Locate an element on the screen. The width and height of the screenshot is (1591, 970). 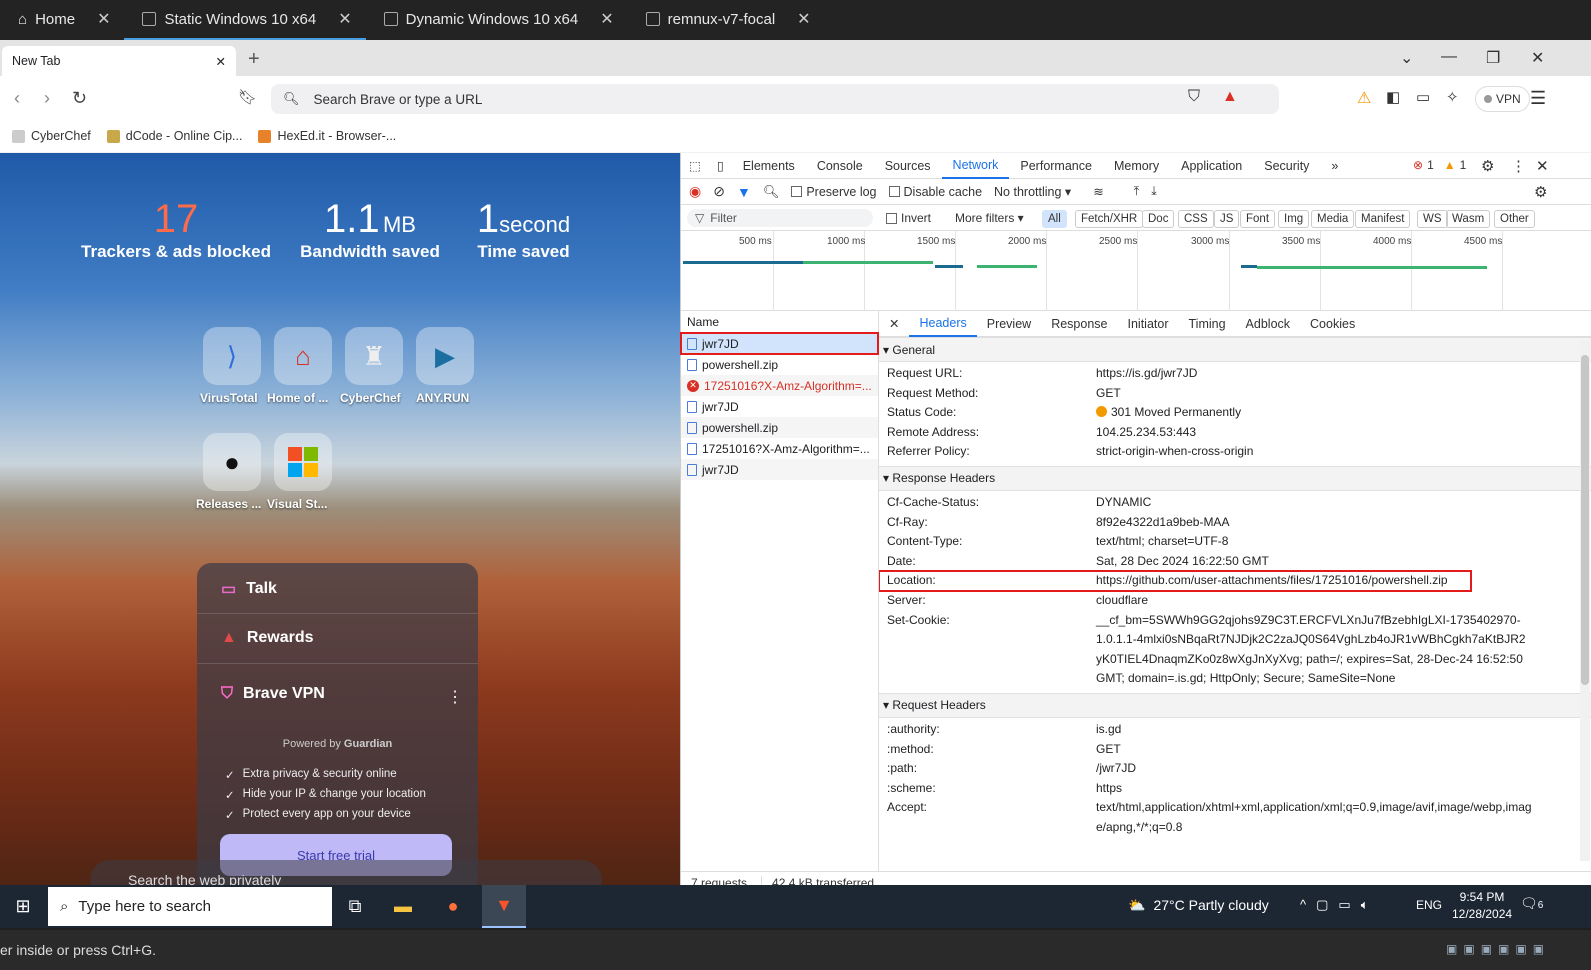
leo-ai-icon: ✧ is located at coordinates (1452, 97).